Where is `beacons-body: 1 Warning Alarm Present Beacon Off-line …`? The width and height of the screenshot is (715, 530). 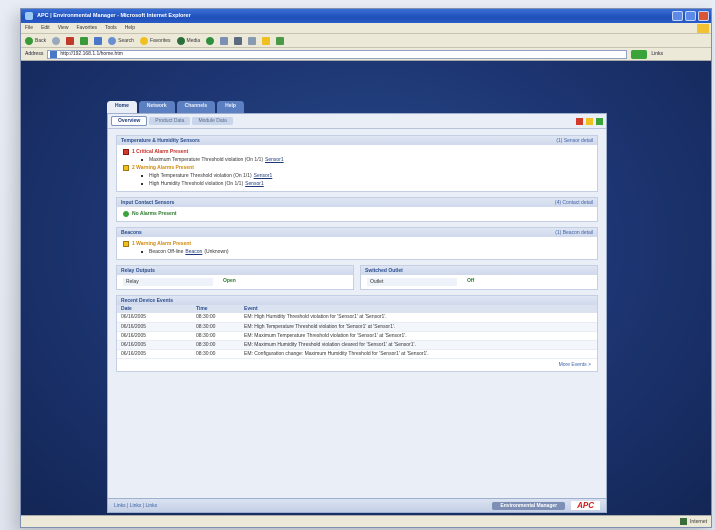
beacons-body: 1 Warning Alarm Present Beacon Off-line … is located at coordinates (357, 248).